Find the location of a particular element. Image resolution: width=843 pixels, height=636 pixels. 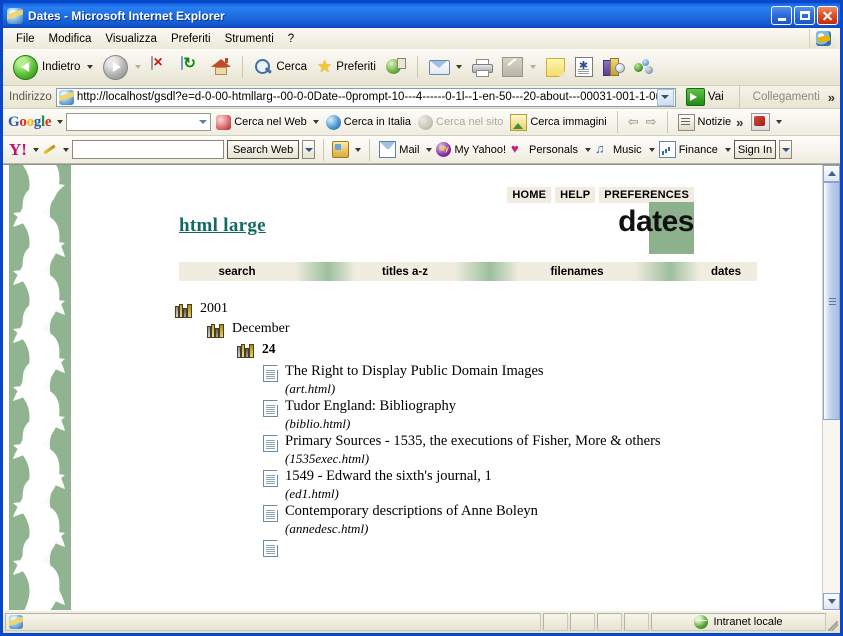

browser-toolbar: Indietro Cerca ★ Preferiti is located at coordinates (421, 67).